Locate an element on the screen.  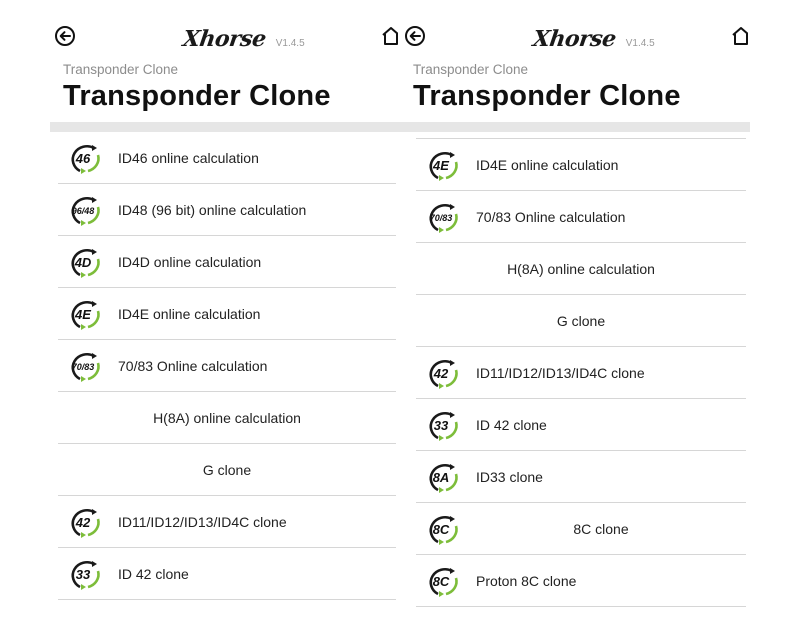
transponder-code-label: 42 is located at coordinates (83, 522).